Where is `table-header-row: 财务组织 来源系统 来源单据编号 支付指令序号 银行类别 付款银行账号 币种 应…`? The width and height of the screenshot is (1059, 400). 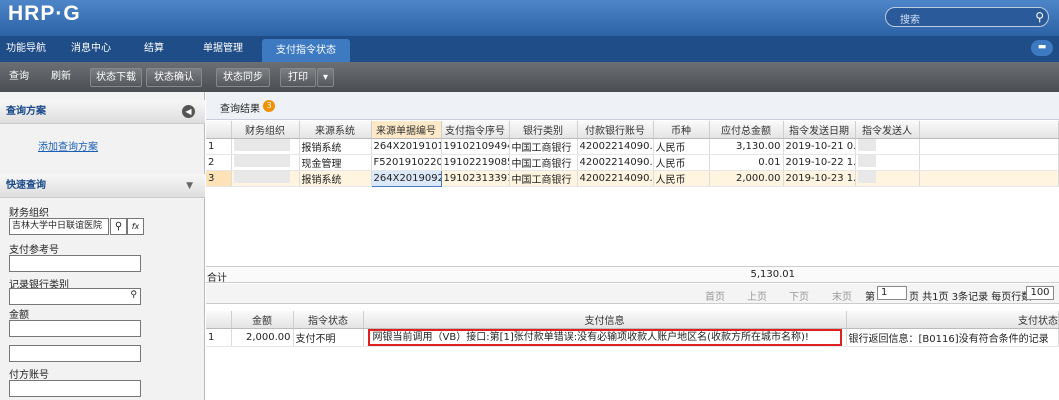 table-header-row: 财务组织 来源系统 来源单据编号 支付指令序号 银行类别 付款银行账号 币种 应… is located at coordinates (632, 130).